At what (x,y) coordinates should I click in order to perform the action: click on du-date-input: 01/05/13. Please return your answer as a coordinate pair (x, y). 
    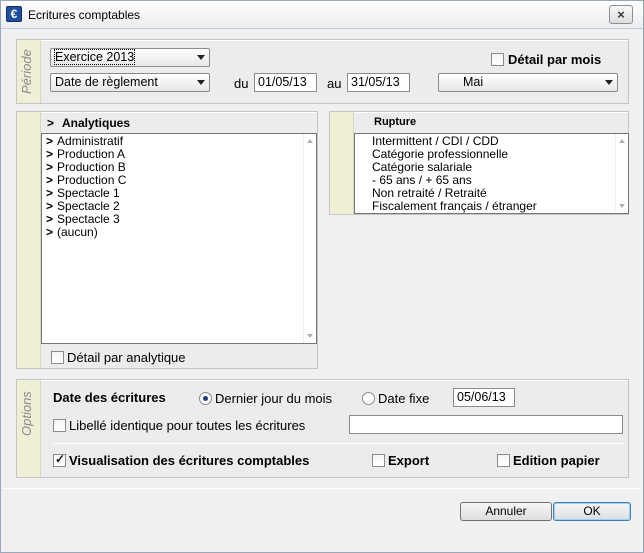
    Looking at the image, I should click on (285, 82).